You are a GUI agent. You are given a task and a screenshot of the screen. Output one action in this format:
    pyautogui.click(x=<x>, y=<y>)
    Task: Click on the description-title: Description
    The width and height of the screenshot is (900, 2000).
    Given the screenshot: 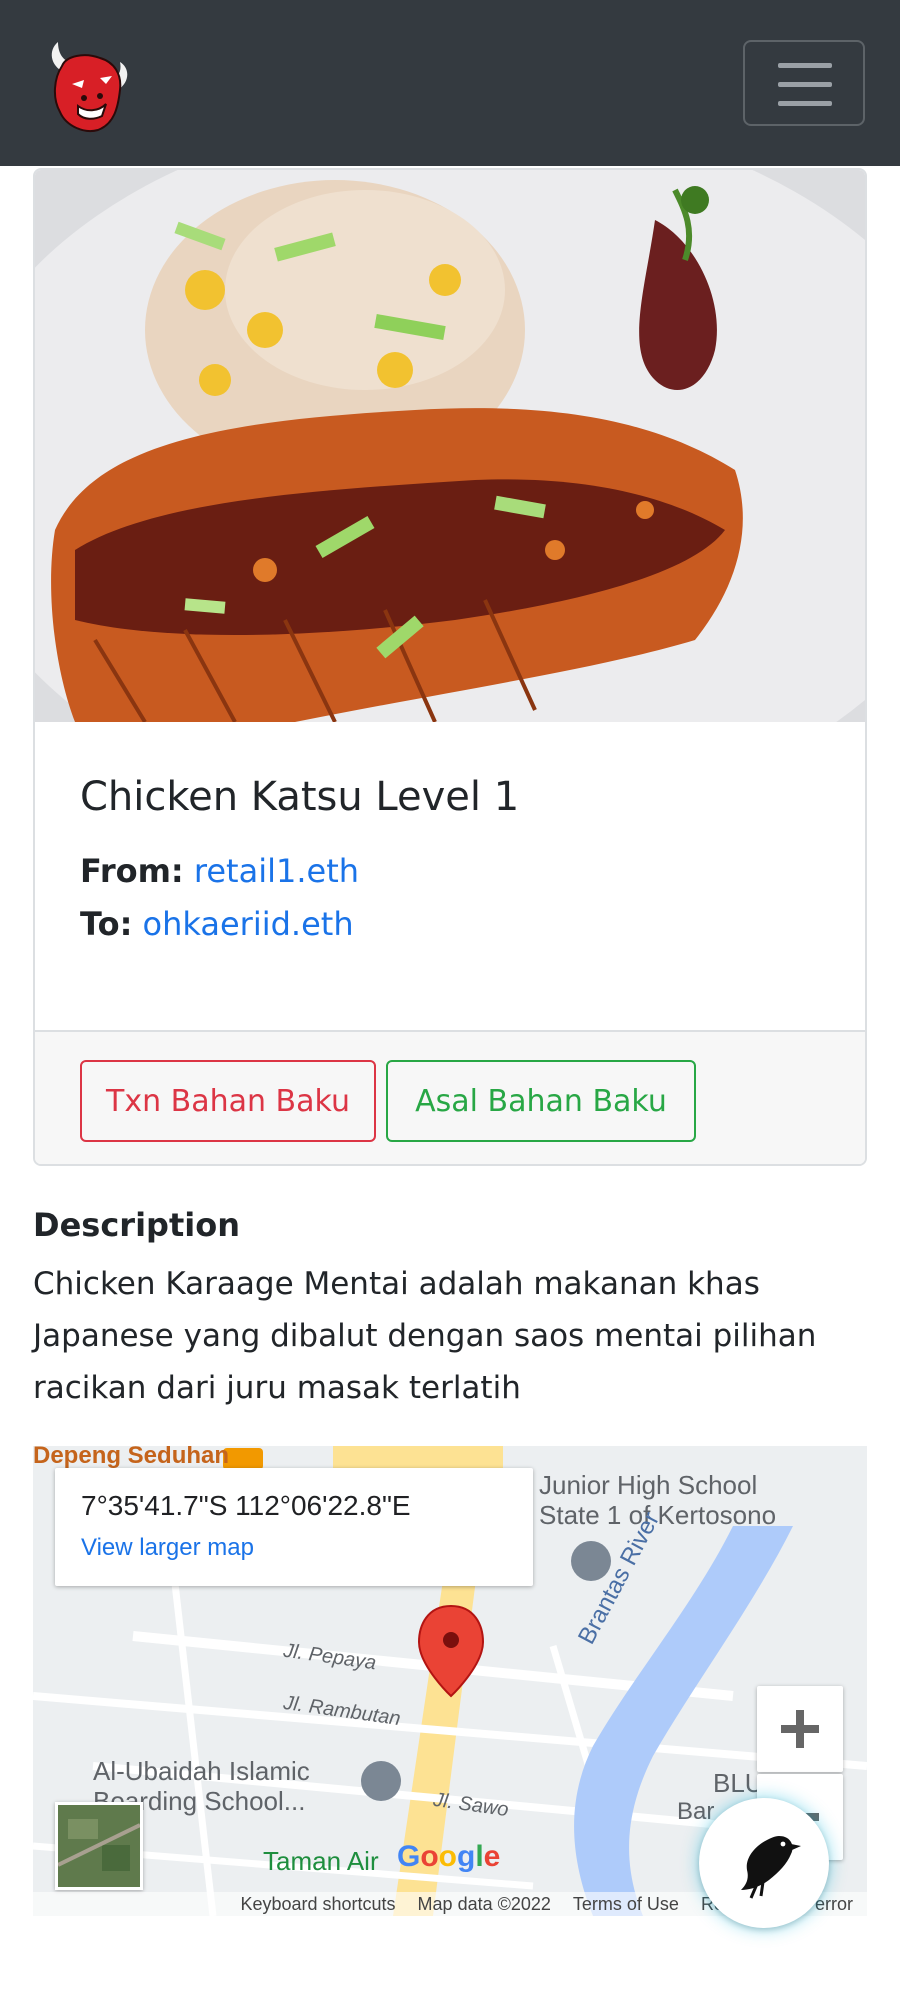 What is the action you would take?
    pyautogui.click(x=136, y=1225)
    